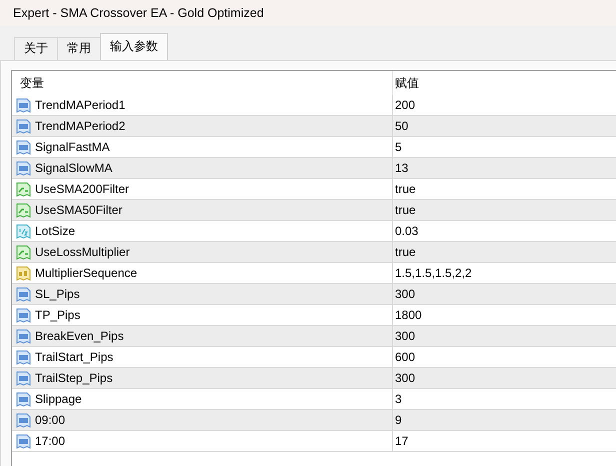  I want to click on value-cell: 1.5,1.5,1.5,2,2, so click(433, 273).